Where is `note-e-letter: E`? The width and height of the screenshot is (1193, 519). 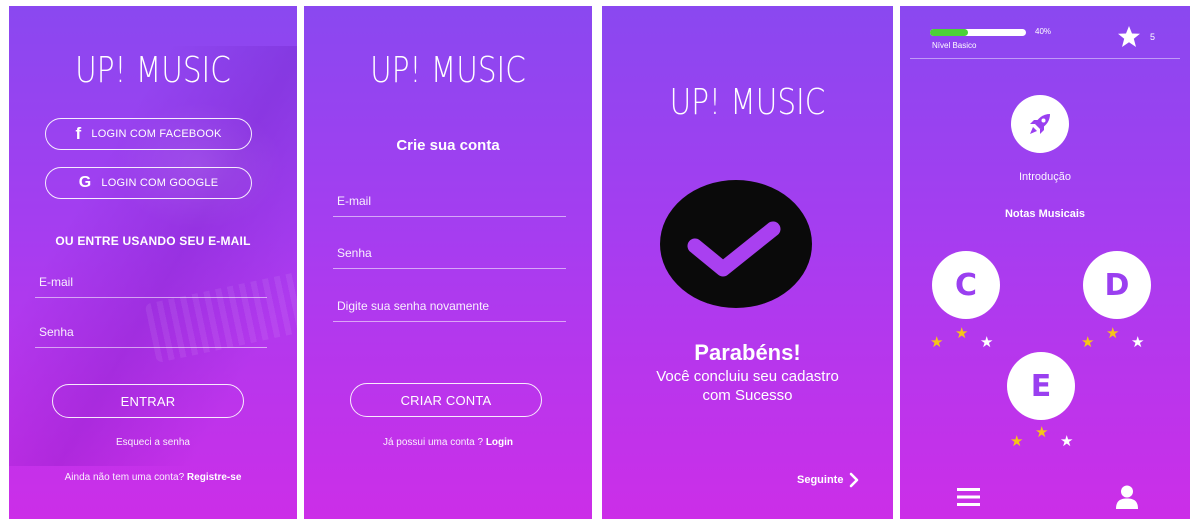 note-e-letter: E is located at coordinates (1041, 386).